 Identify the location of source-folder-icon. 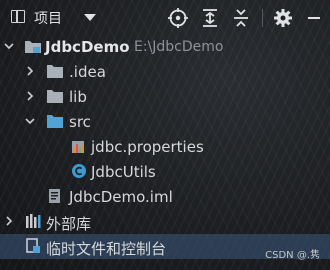
(55, 121).